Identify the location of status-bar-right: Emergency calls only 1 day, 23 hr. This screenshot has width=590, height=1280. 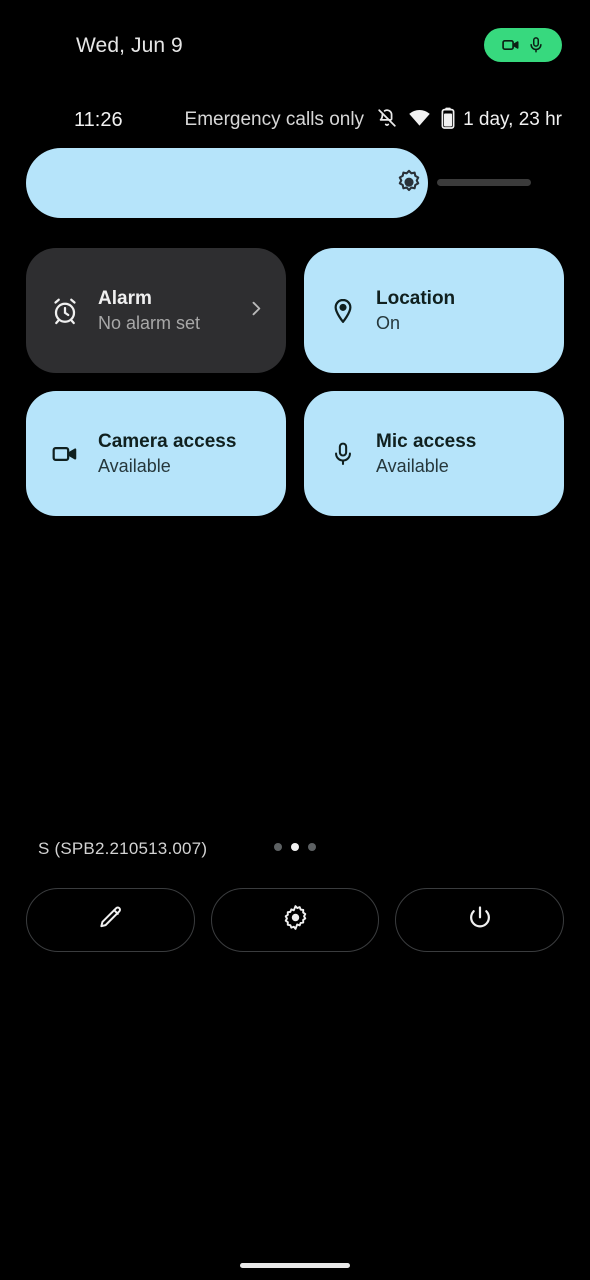
(373, 120).